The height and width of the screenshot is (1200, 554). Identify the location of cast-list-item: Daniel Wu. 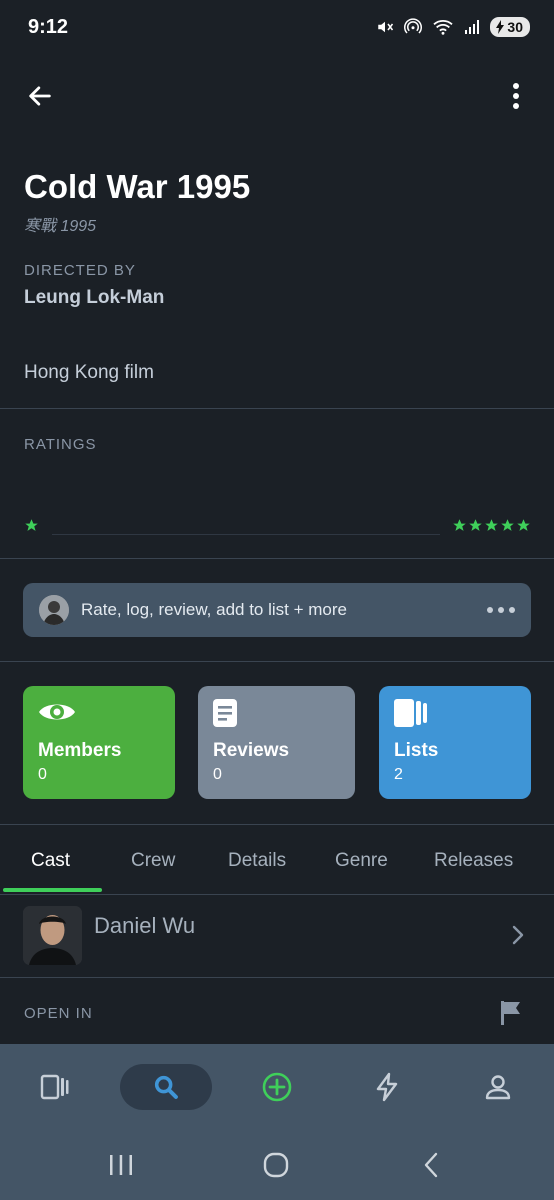
(277, 936).